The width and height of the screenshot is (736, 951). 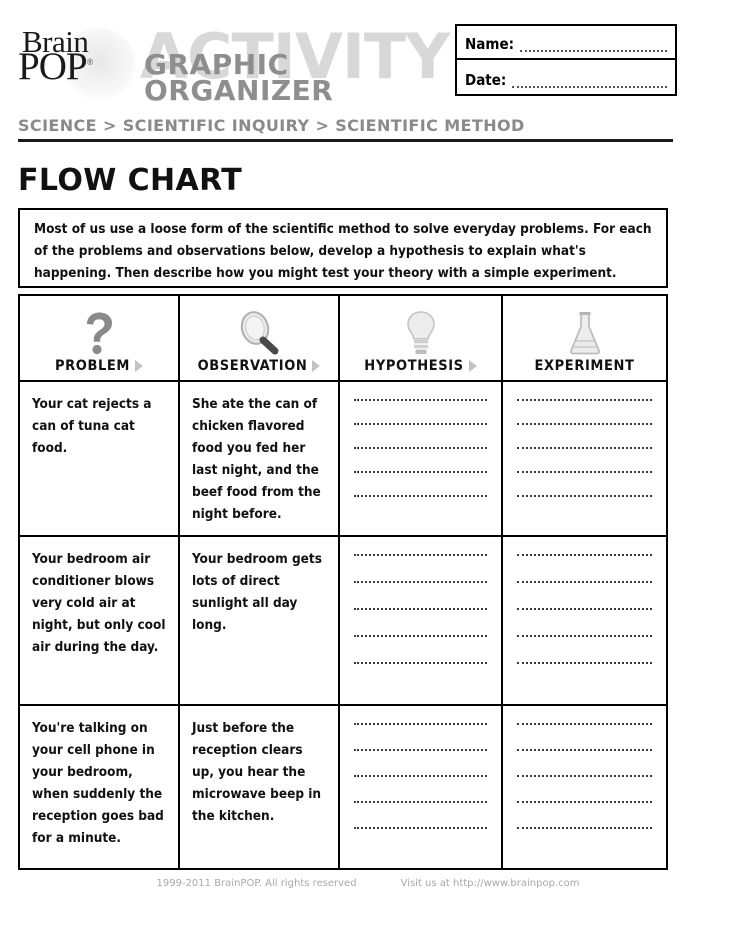 I want to click on copyright-text: 1999-2011 BrainPOP. All rights reserved, so click(x=256, y=883).